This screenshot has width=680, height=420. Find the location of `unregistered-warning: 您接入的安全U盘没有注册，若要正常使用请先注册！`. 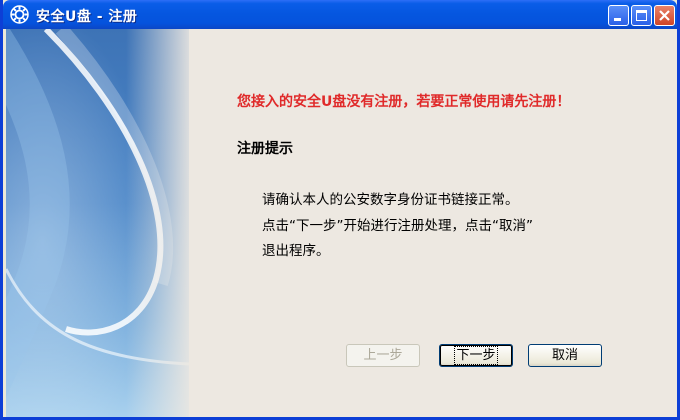

unregistered-warning: 您接入的安全U盘没有注册，若要正常使用请先注册！ is located at coordinates (404, 102).